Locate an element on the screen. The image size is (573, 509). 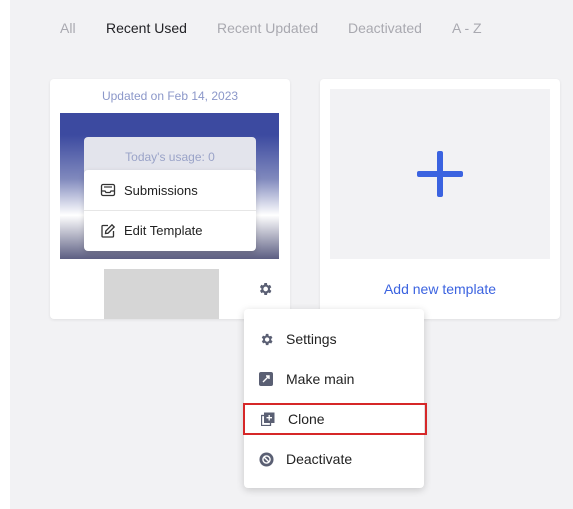
add-template-area is located at coordinates (440, 174).